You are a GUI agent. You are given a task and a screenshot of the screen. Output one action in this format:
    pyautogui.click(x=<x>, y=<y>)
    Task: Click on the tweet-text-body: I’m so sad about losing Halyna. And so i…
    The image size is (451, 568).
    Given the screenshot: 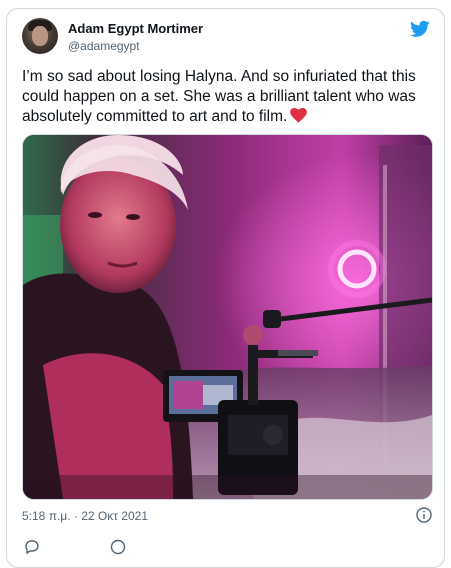 What is the action you would take?
    pyautogui.click(x=219, y=96)
    